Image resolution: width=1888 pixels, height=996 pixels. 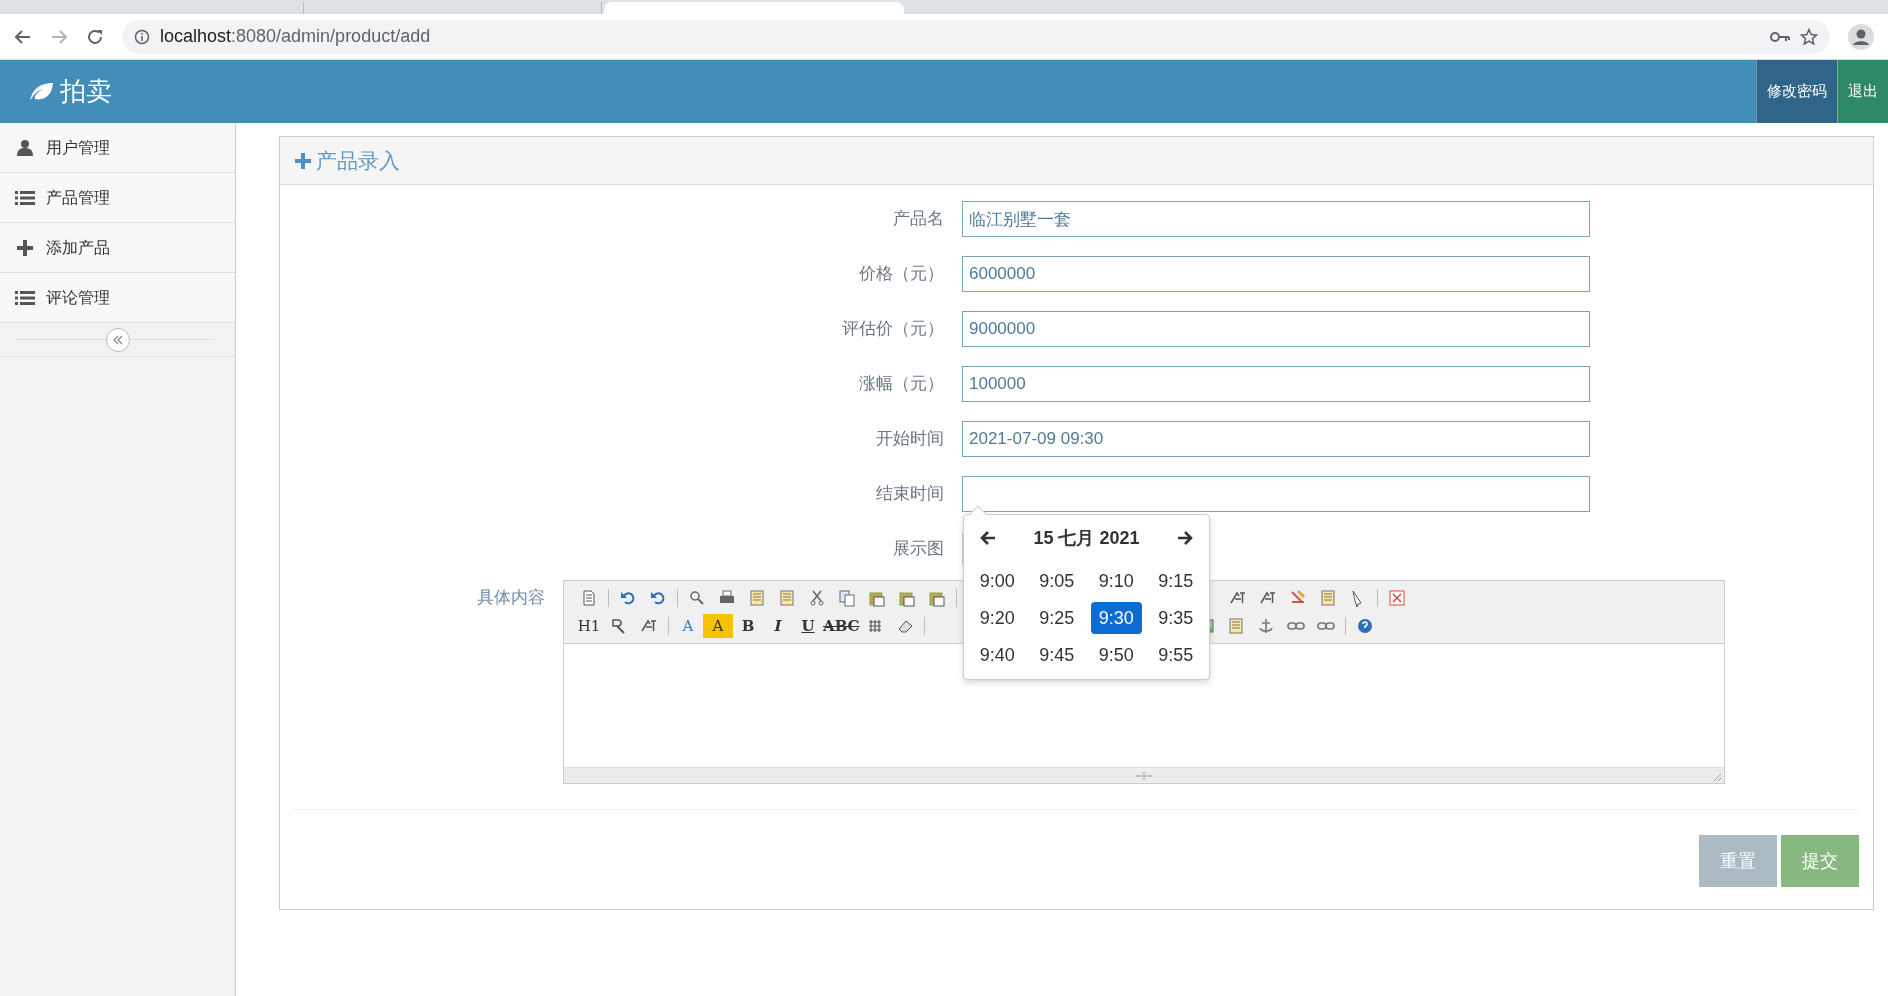 I want to click on next-arrow-icon, so click(x=1185, y=538).